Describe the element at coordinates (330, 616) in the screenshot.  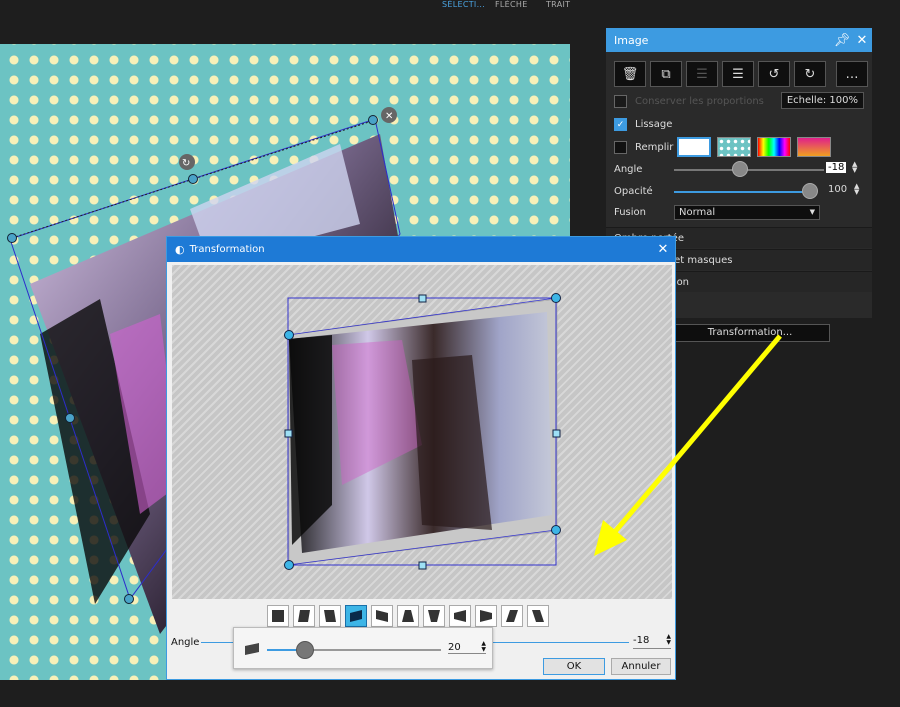
I see `shape-skew-right` at that location.